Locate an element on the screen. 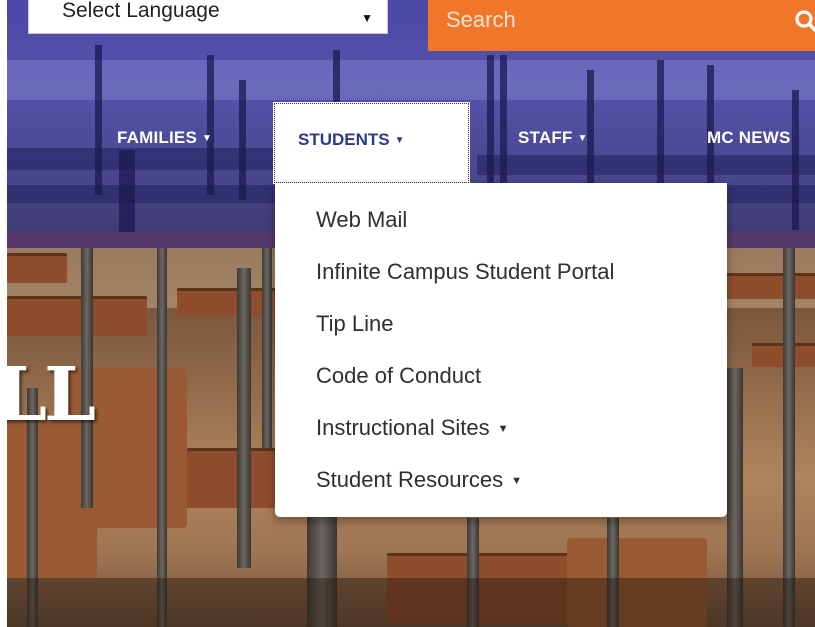 The width and height of the screenshot is (815, 627). language-select: Select Language ▼ is located at coordinates (208, 17).